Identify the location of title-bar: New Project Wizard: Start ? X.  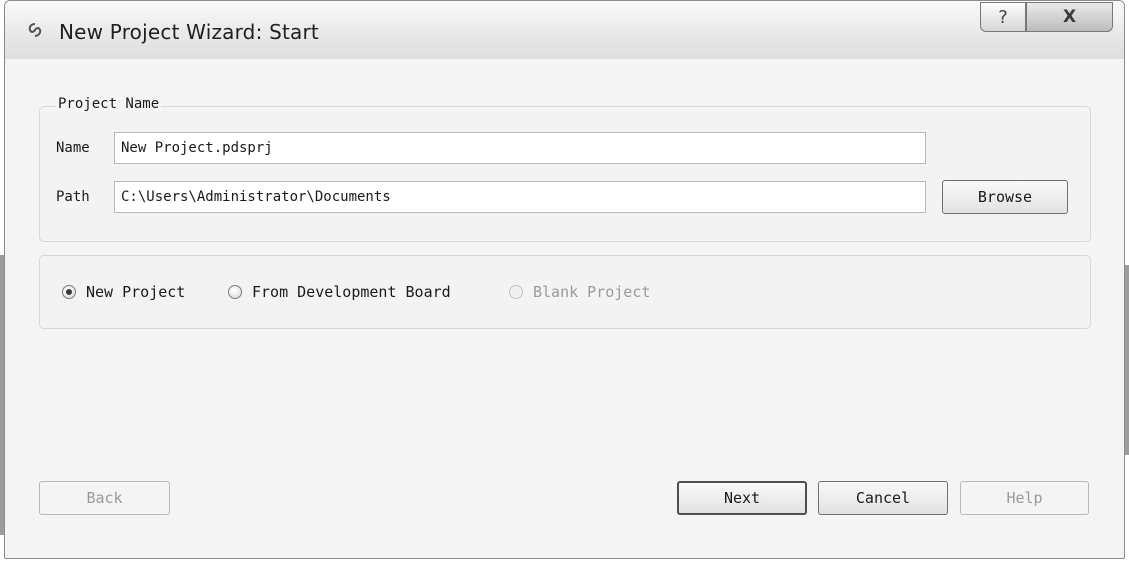
(564, 30).